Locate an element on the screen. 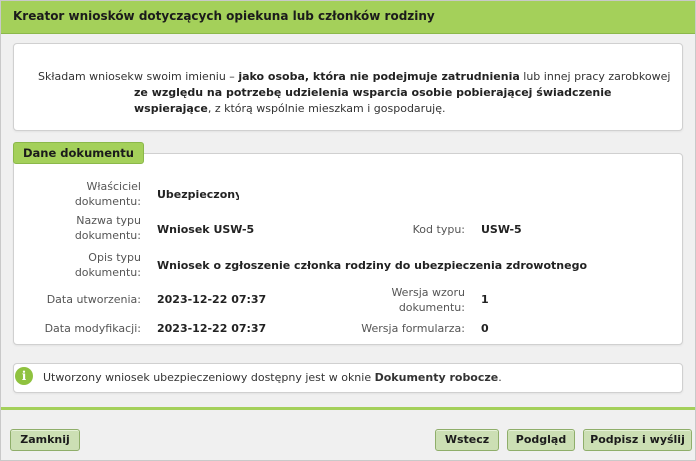 This screenshot has width=696, height=461. modified-label: Data modyfikacji: is located at coordinates (92, 328).